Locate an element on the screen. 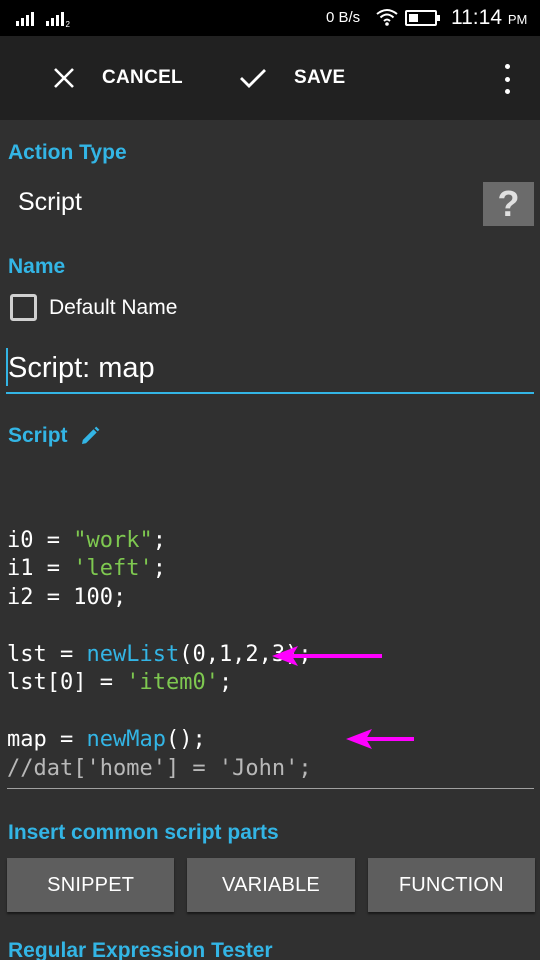 This screenshot has width=540, height=960. signal-sim2-icon: 2 is located at coordinates (58, 19).